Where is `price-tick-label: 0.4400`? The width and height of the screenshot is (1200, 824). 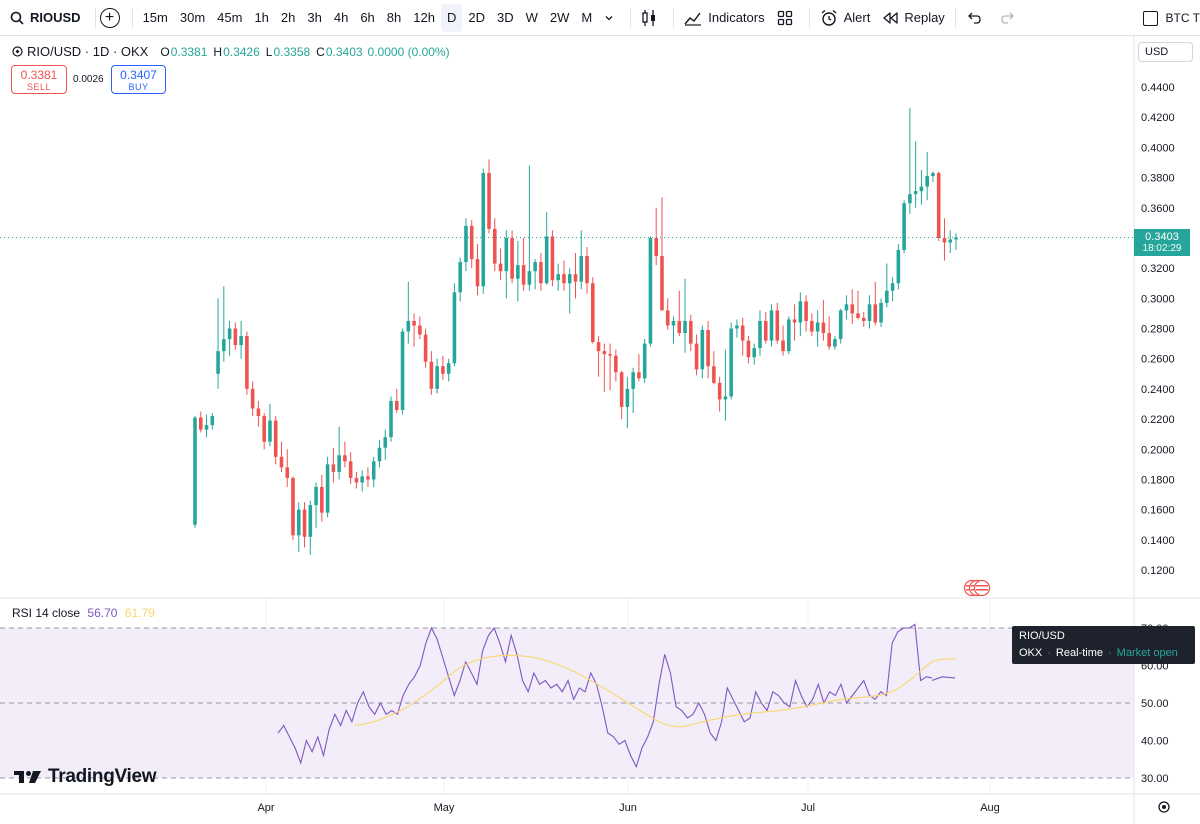 price-tick-label: 0.4400 is located at coordinates (1158, 88).